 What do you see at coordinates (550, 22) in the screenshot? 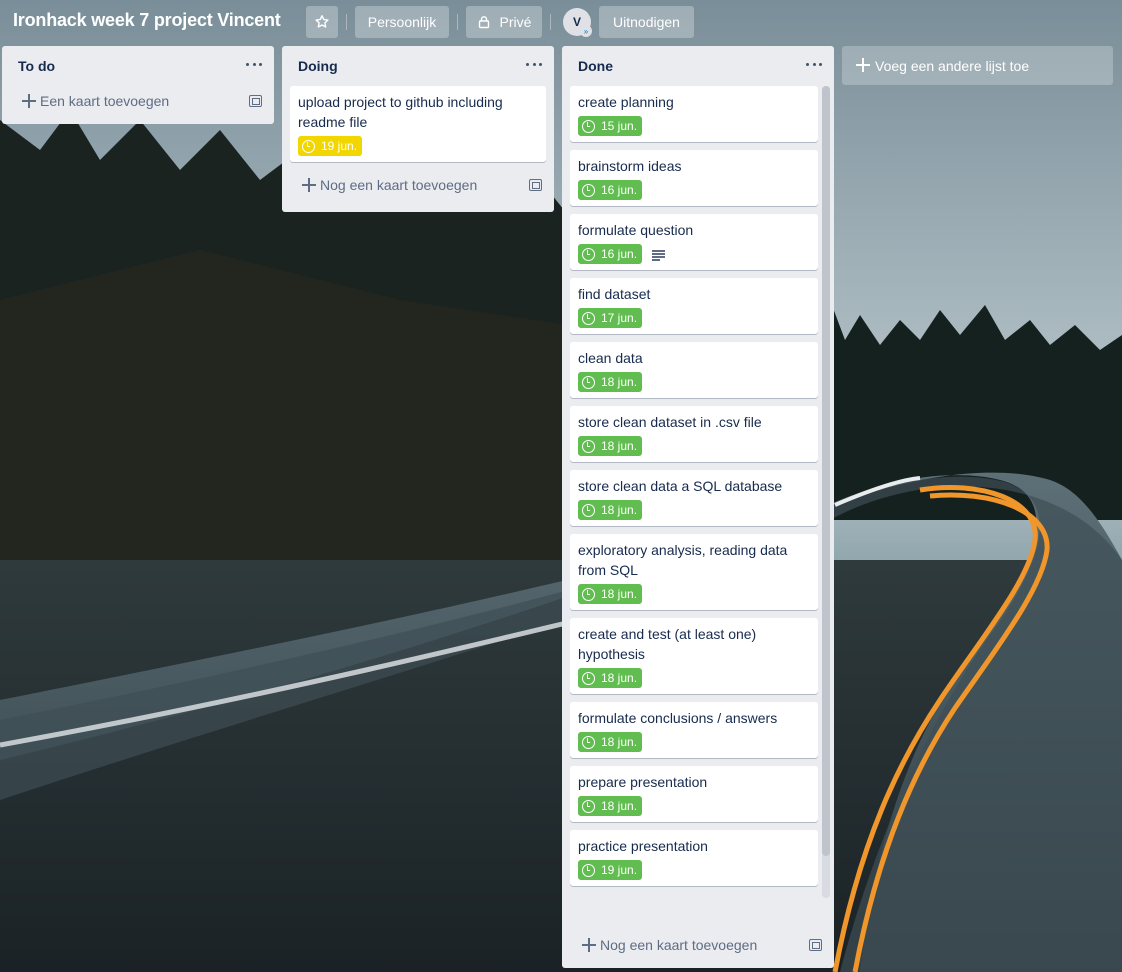
I see `header-divider` at bounding box center [550, 22].